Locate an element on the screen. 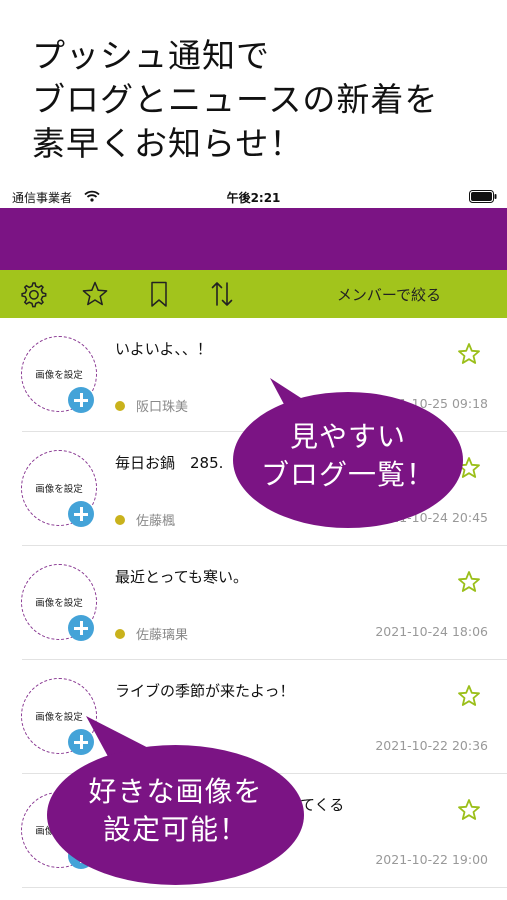 This screenshot has height=900, width=507. status-time: 午後2:21 is located at coordinates (253, 198).